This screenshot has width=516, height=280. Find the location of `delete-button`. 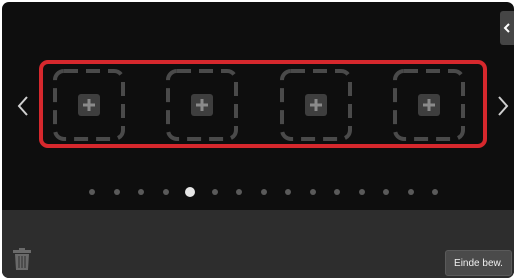

delete-button is located at coordinates (22, 259).